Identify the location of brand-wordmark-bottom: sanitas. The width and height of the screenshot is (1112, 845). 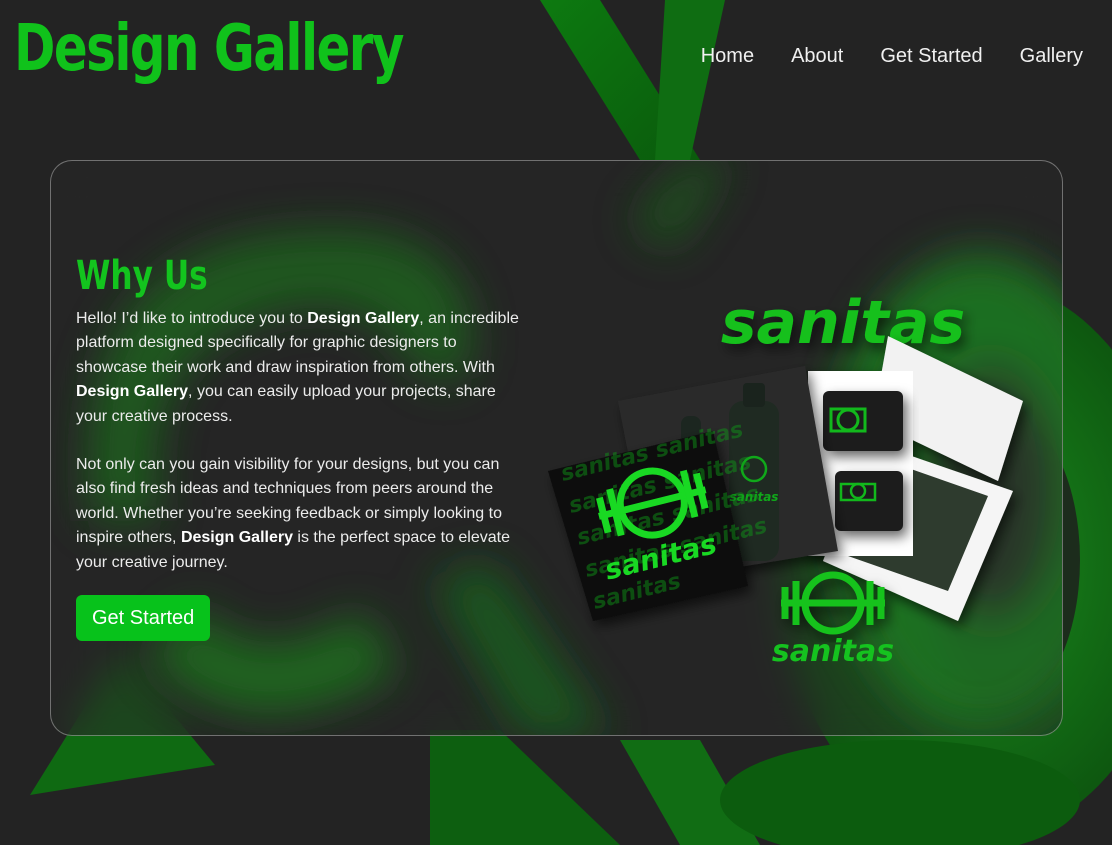
(833, 651).